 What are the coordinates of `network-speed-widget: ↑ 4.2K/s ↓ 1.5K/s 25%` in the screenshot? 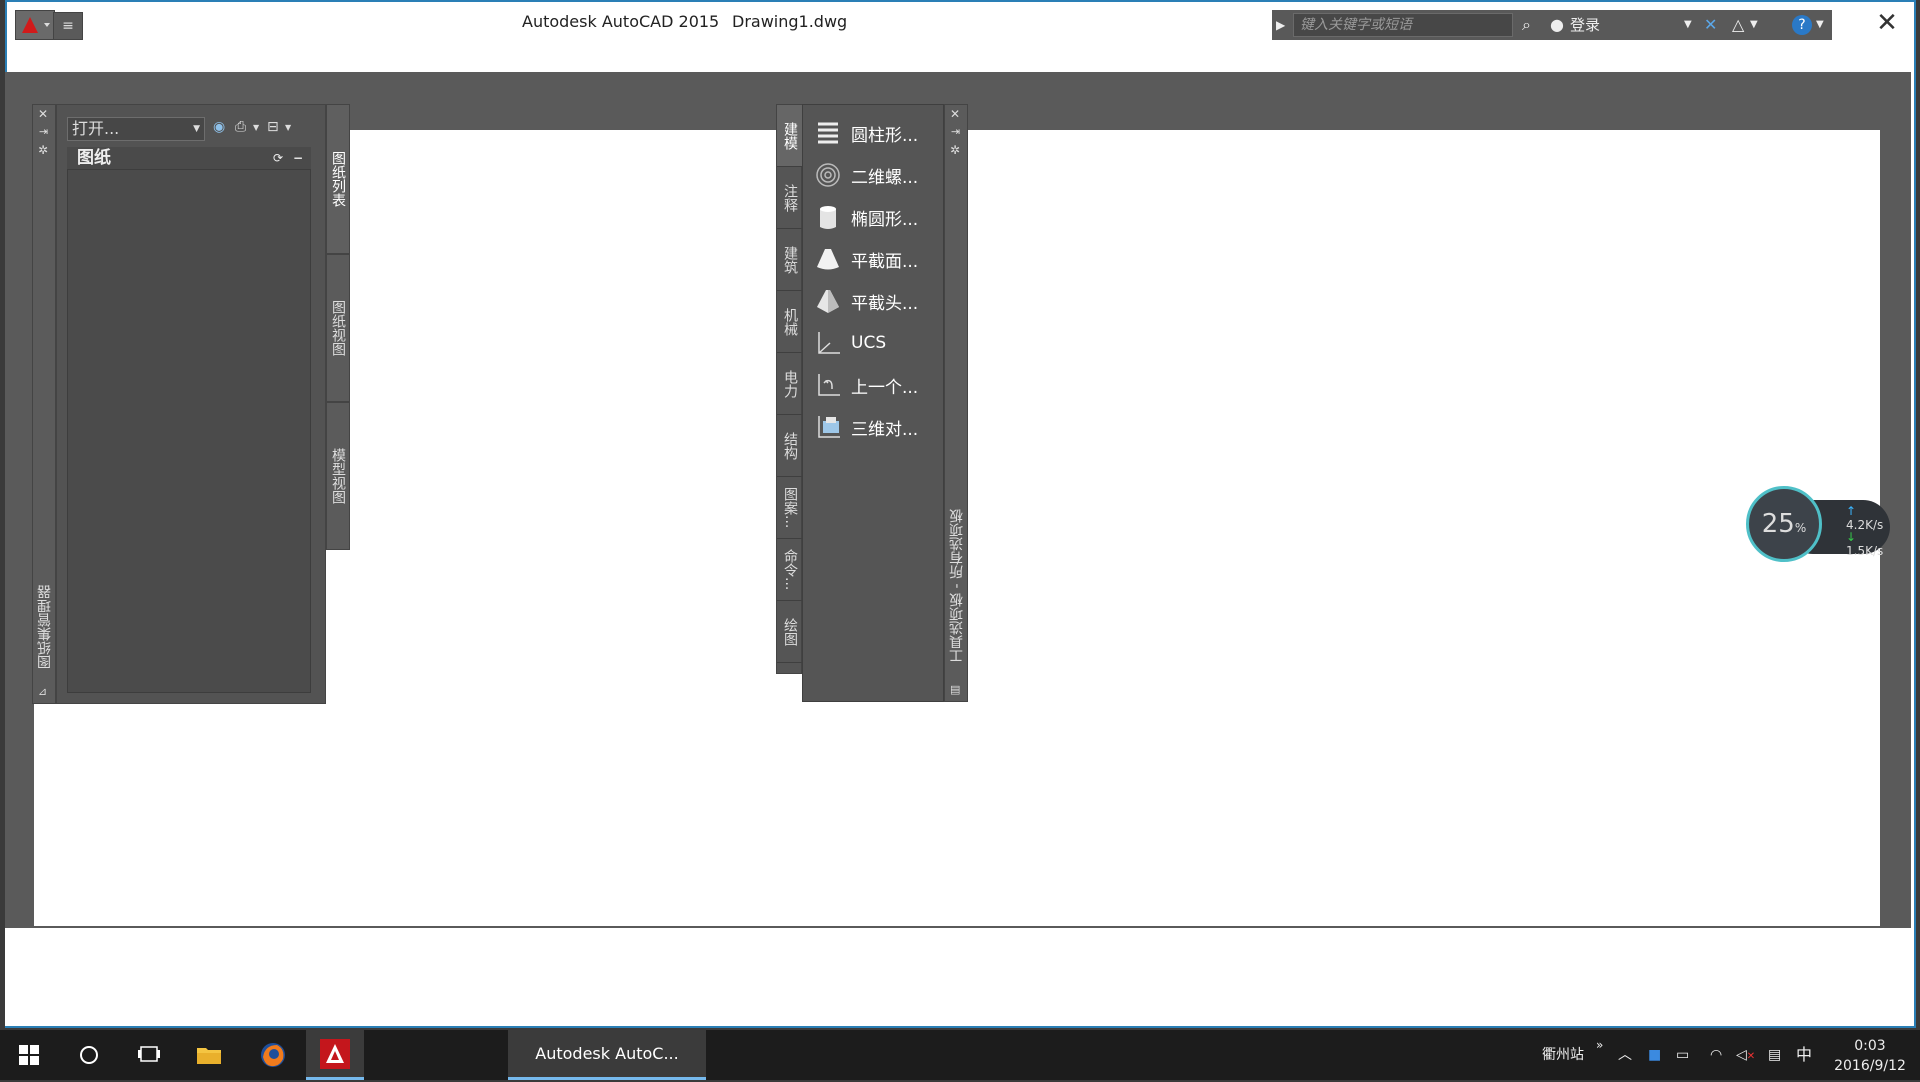 It's located at (1821, 524).